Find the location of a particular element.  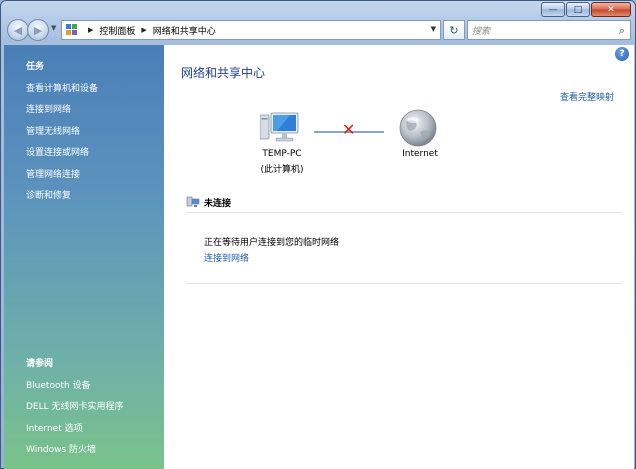

task-view-computers: 查看计算机和设备 is located at coordinates (62, 87).